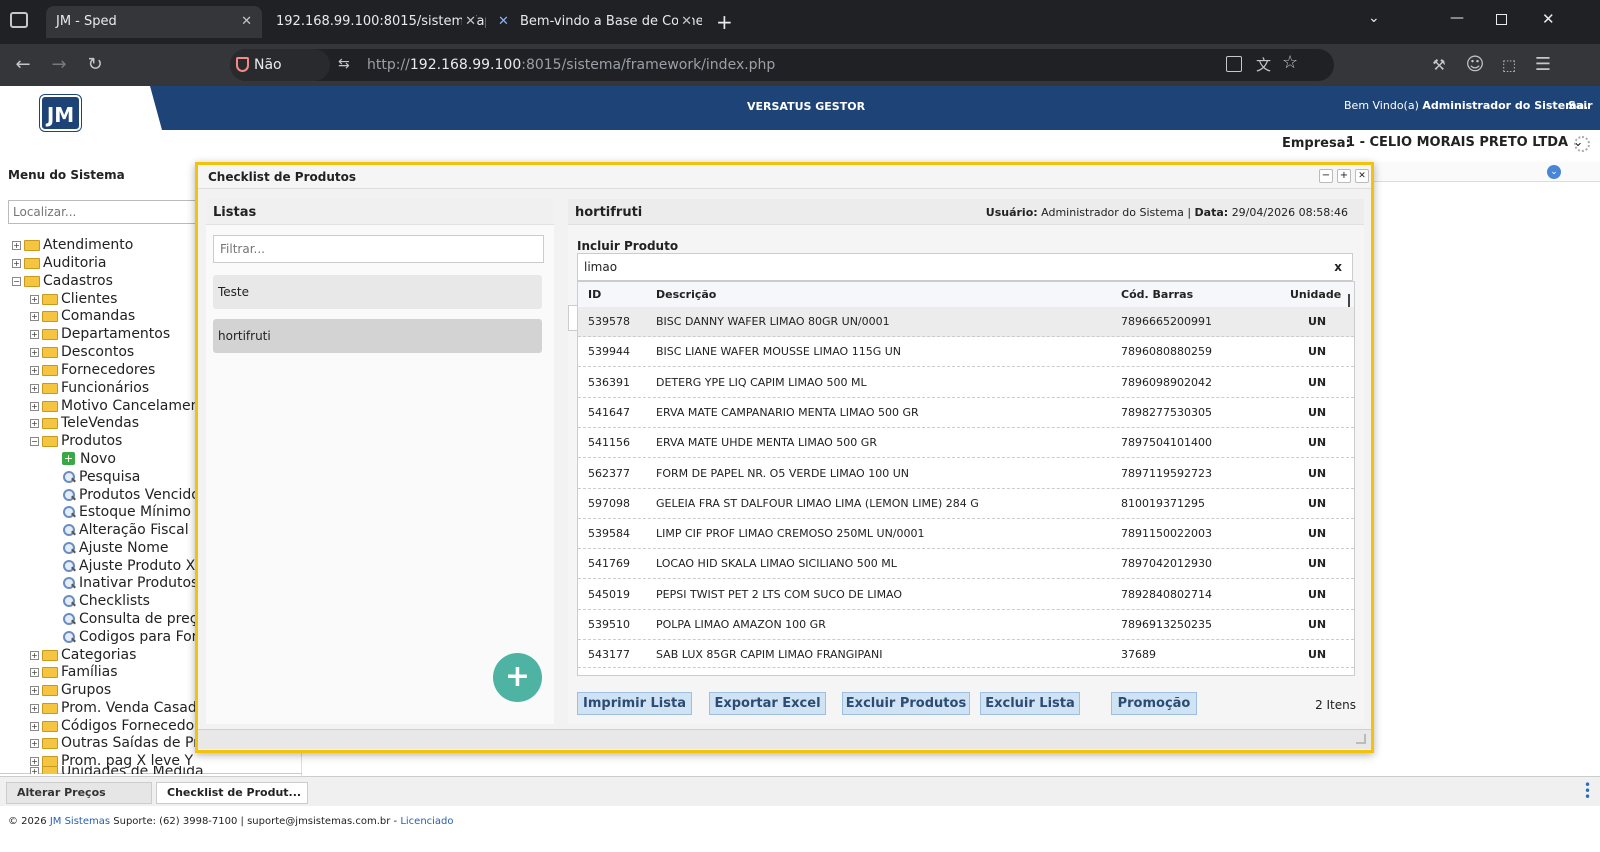  Describe the element at coordinates (126, 512) in the screenshot. I see `tree-item-estoque-minimo: Estoque Mínimo` at that location.